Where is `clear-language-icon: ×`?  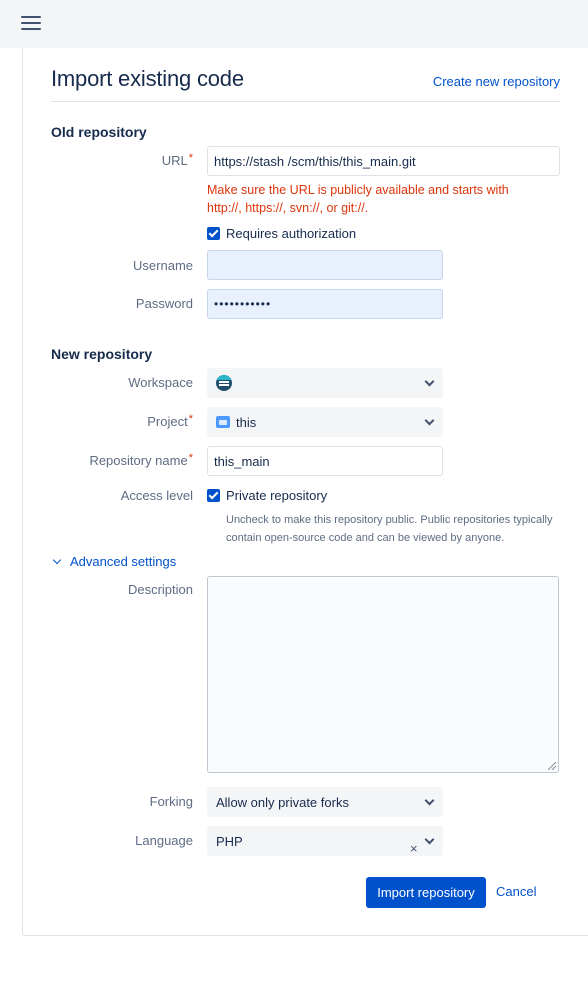
clear-language-icon: × is located at coordinates (414, 848).